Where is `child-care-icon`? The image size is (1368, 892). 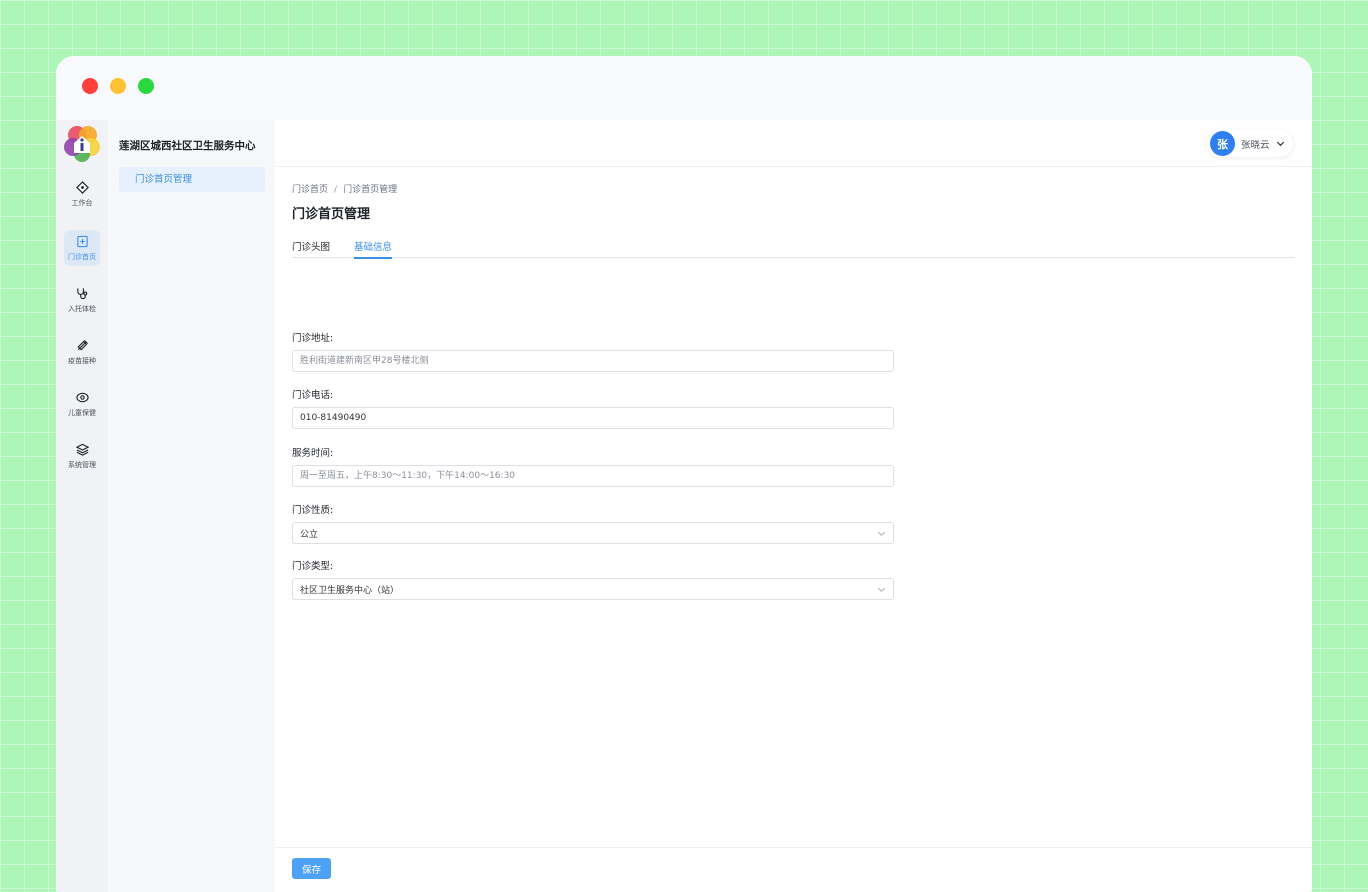
child-care-icon is located at coordinates (82, 397).